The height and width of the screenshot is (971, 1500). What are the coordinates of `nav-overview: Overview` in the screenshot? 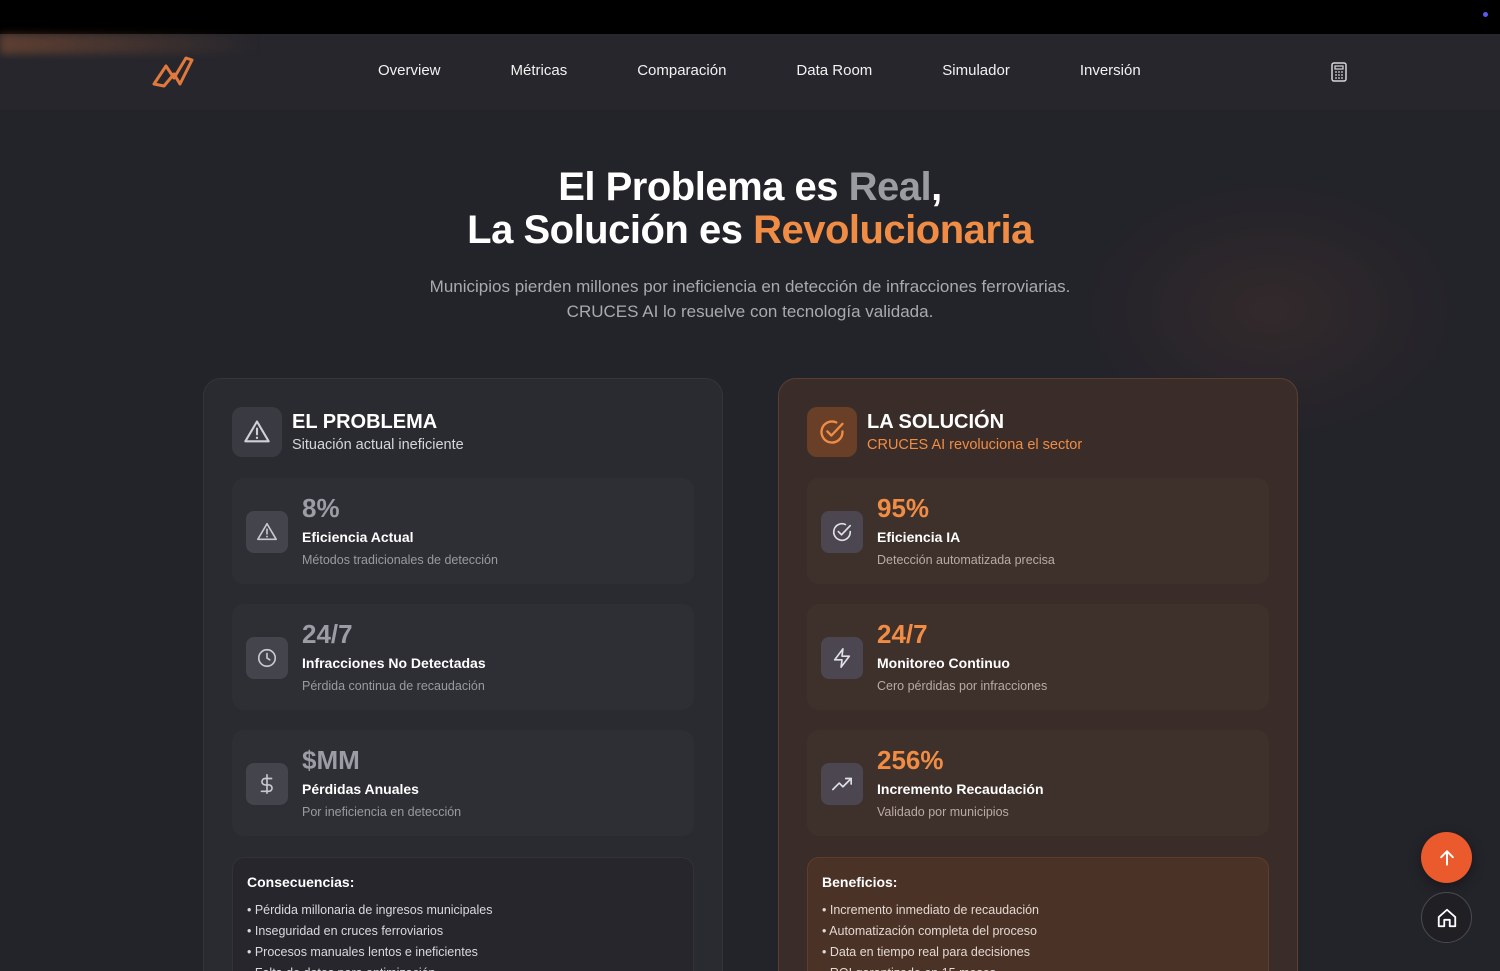 It's located at (409, 70).